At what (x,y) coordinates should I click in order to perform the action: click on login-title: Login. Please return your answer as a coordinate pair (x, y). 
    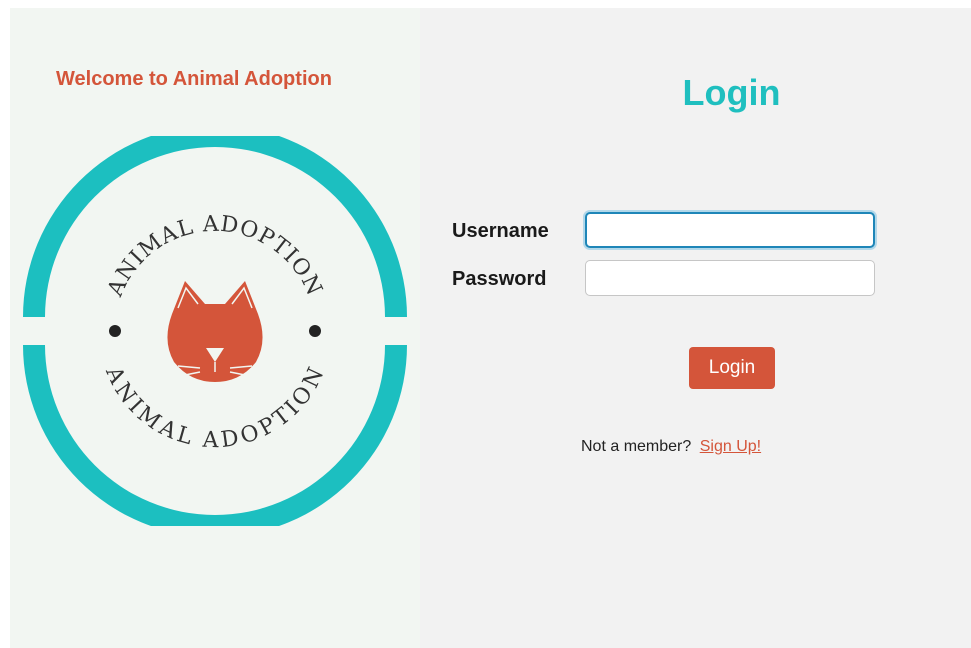
    Looking at the image, I should click on (731, 92).